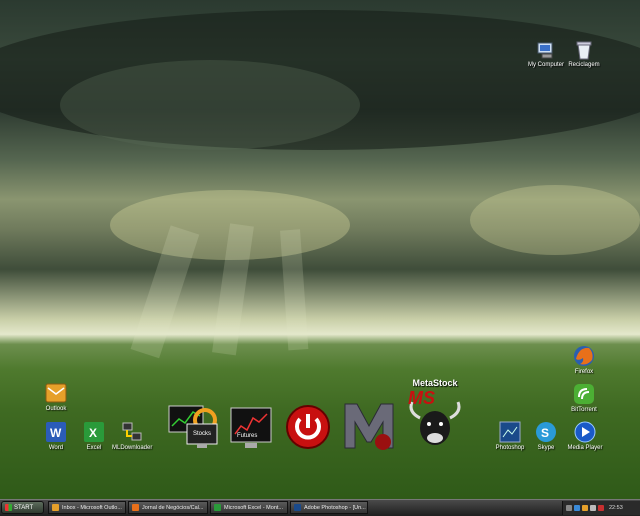 This screenshot has width=640, height=516. What do you see at coordinates (435, 413) in the screenshot?
I see `metastock-icon: MetaStock MS` at bounding box center [435, 413].